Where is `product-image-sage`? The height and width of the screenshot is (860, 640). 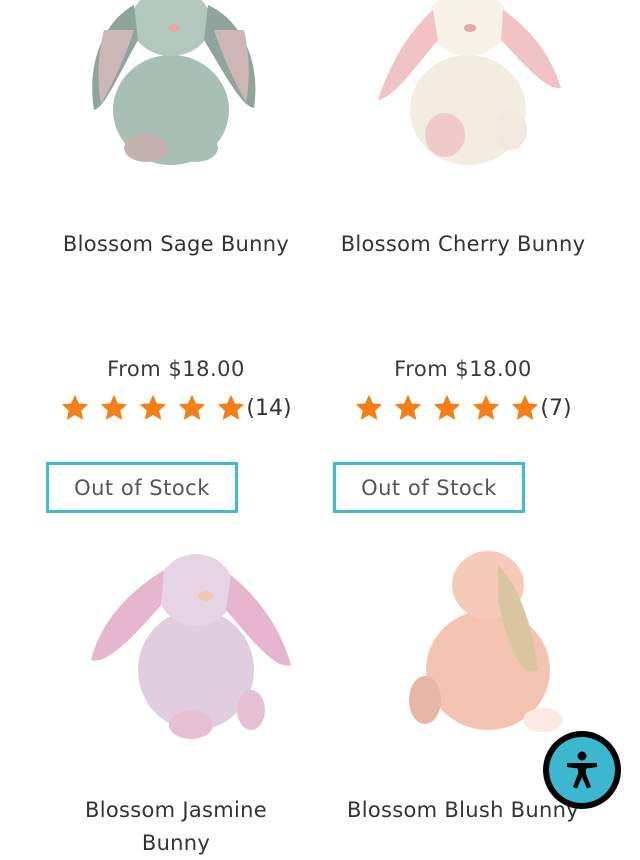 product-image-sage is located at coordinates (176, 95).